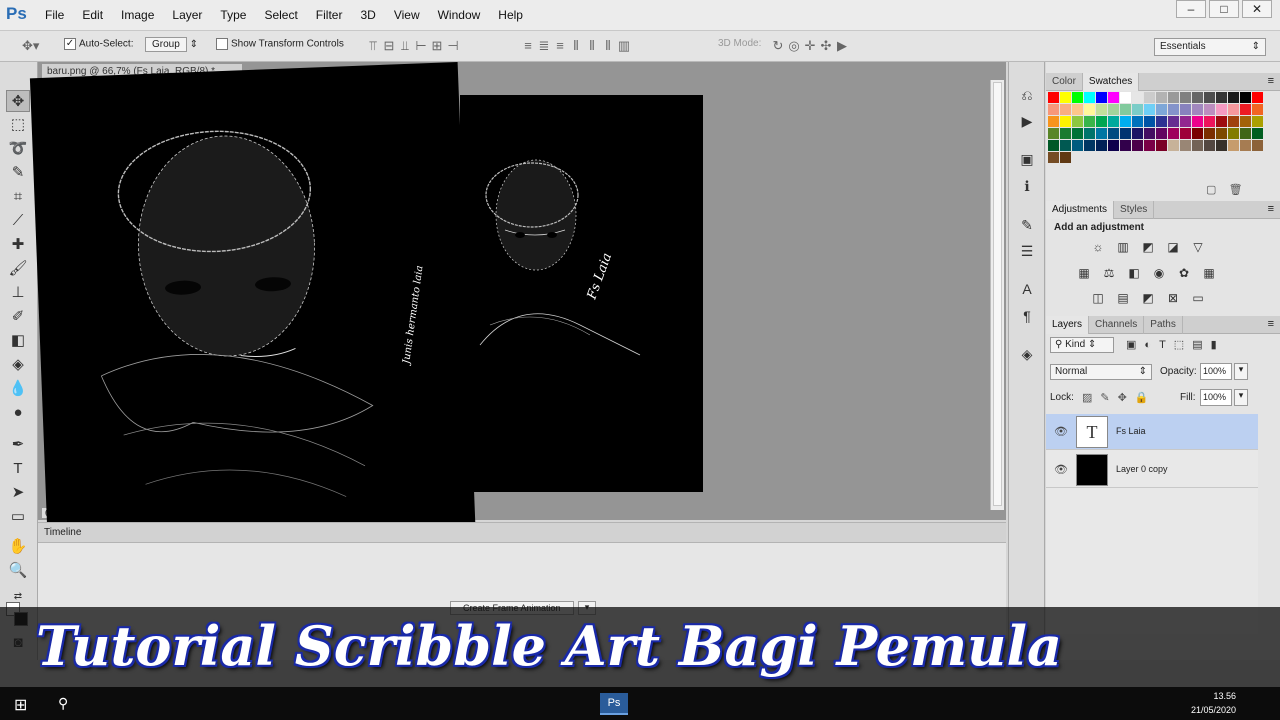 This screenshot has height=720, width=1280. I want to click on scroll-thumb, so click(997, 294).